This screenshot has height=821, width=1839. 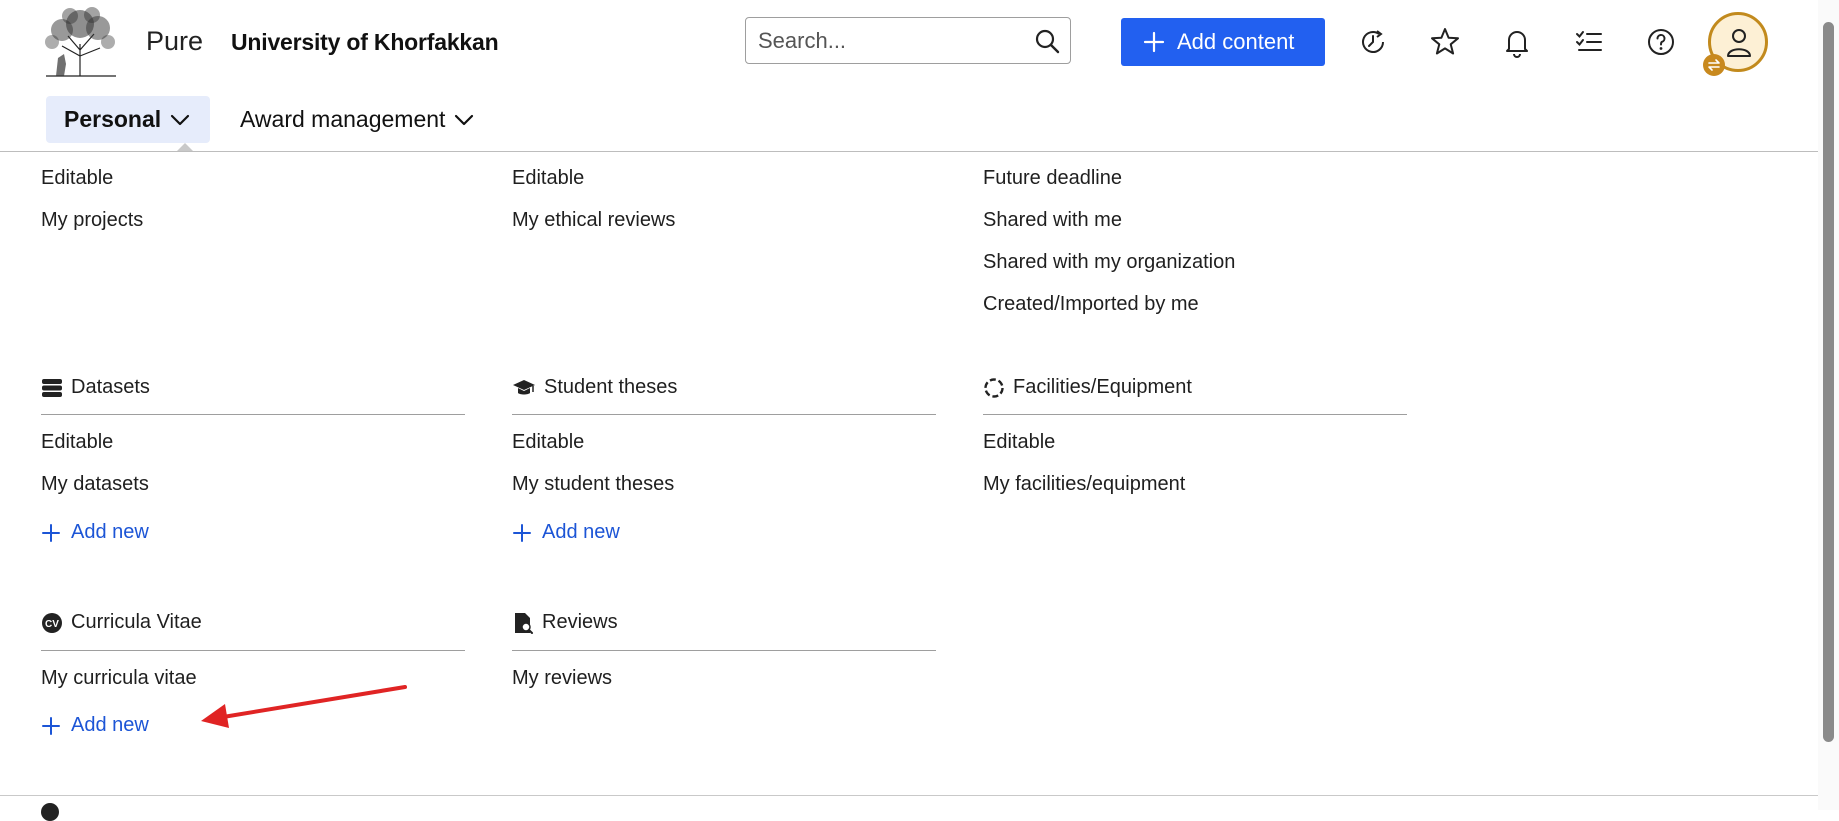 I want to click on section-title-datasets: Datasets, so click(x=95, y=387).